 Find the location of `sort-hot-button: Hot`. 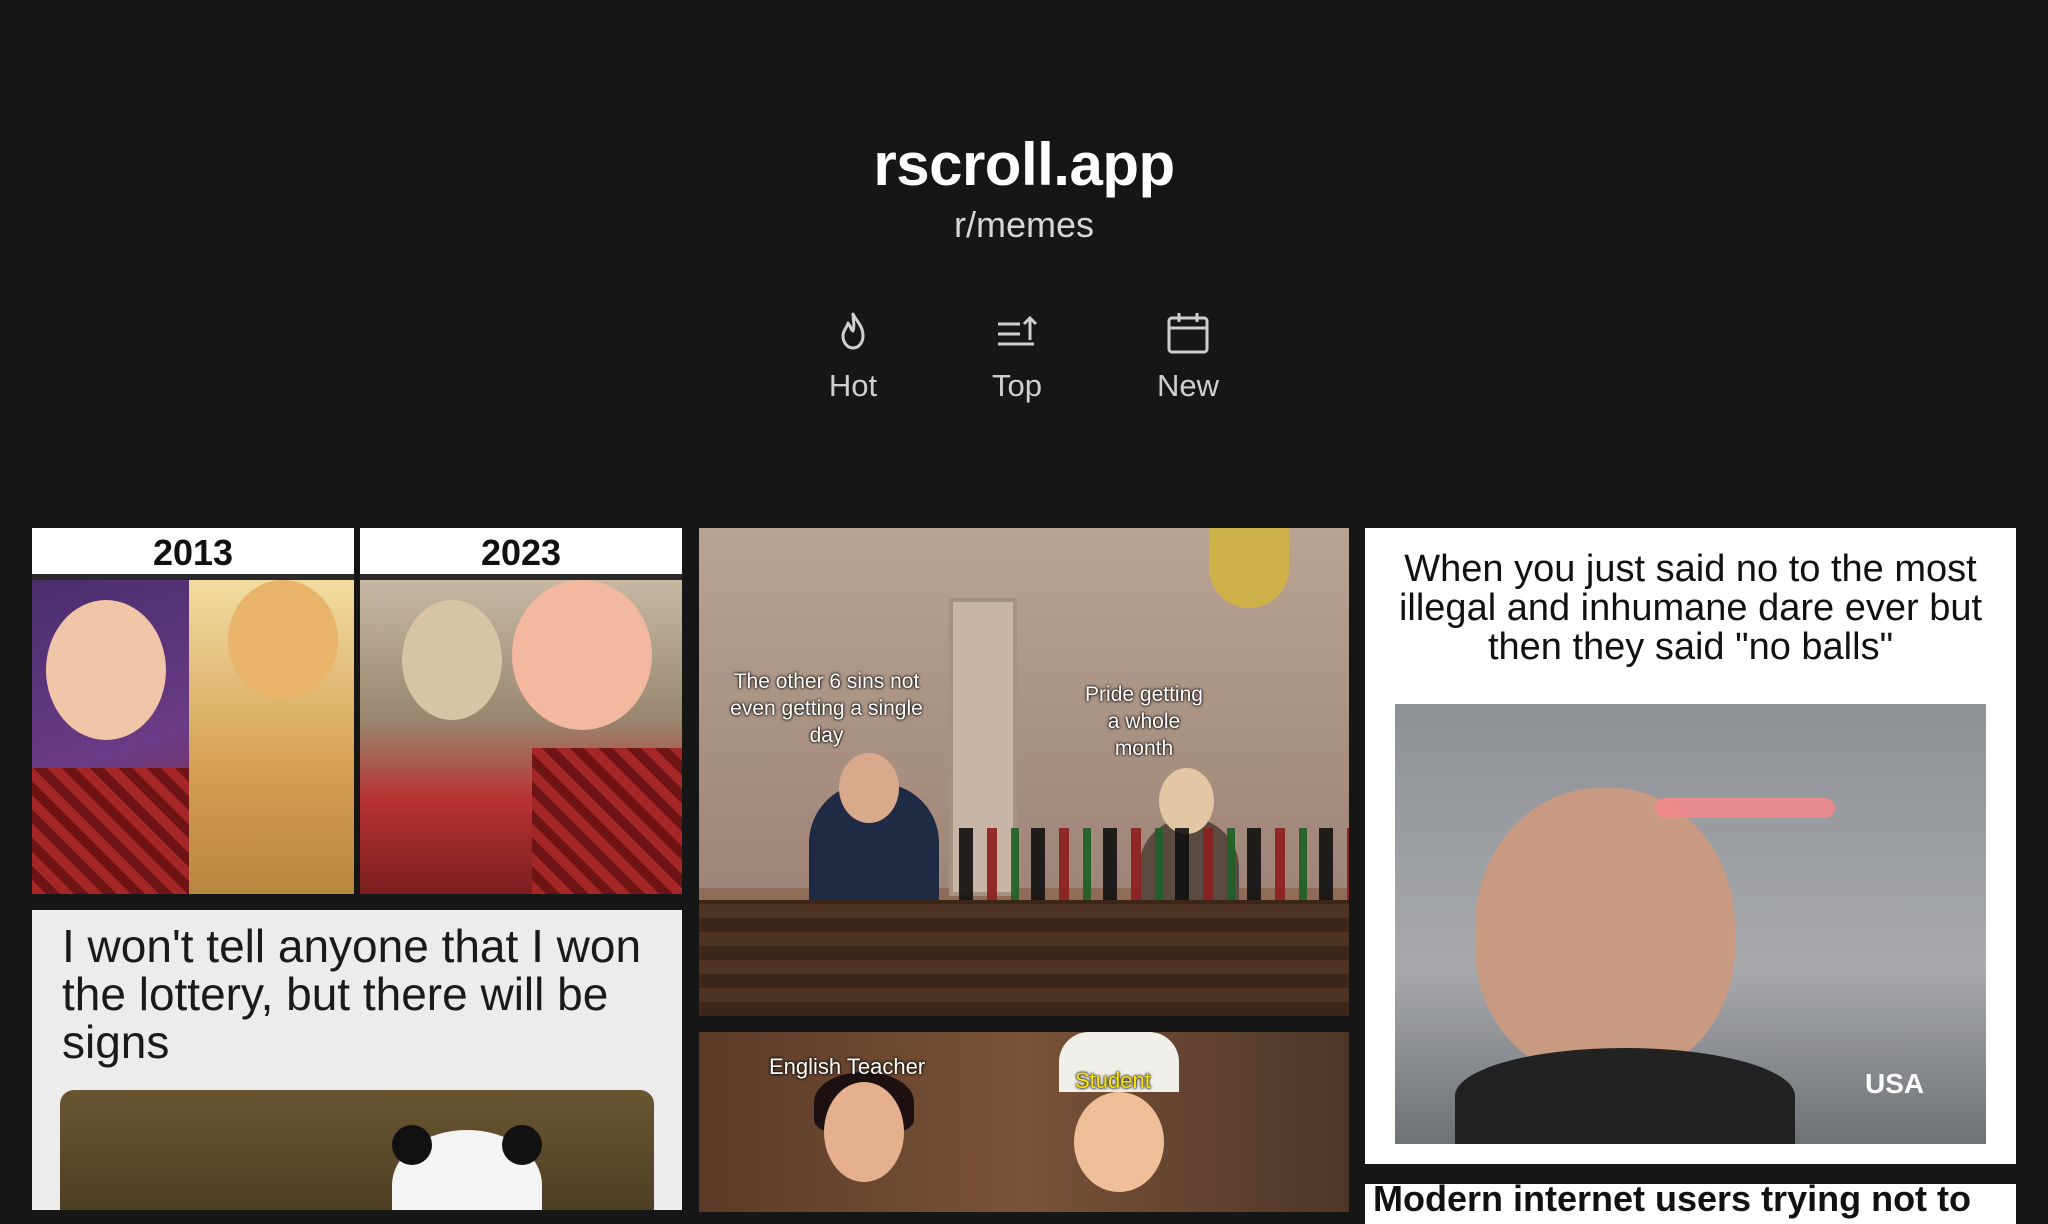

sort-hot-button: Hot is located at coordinates (853, 365).